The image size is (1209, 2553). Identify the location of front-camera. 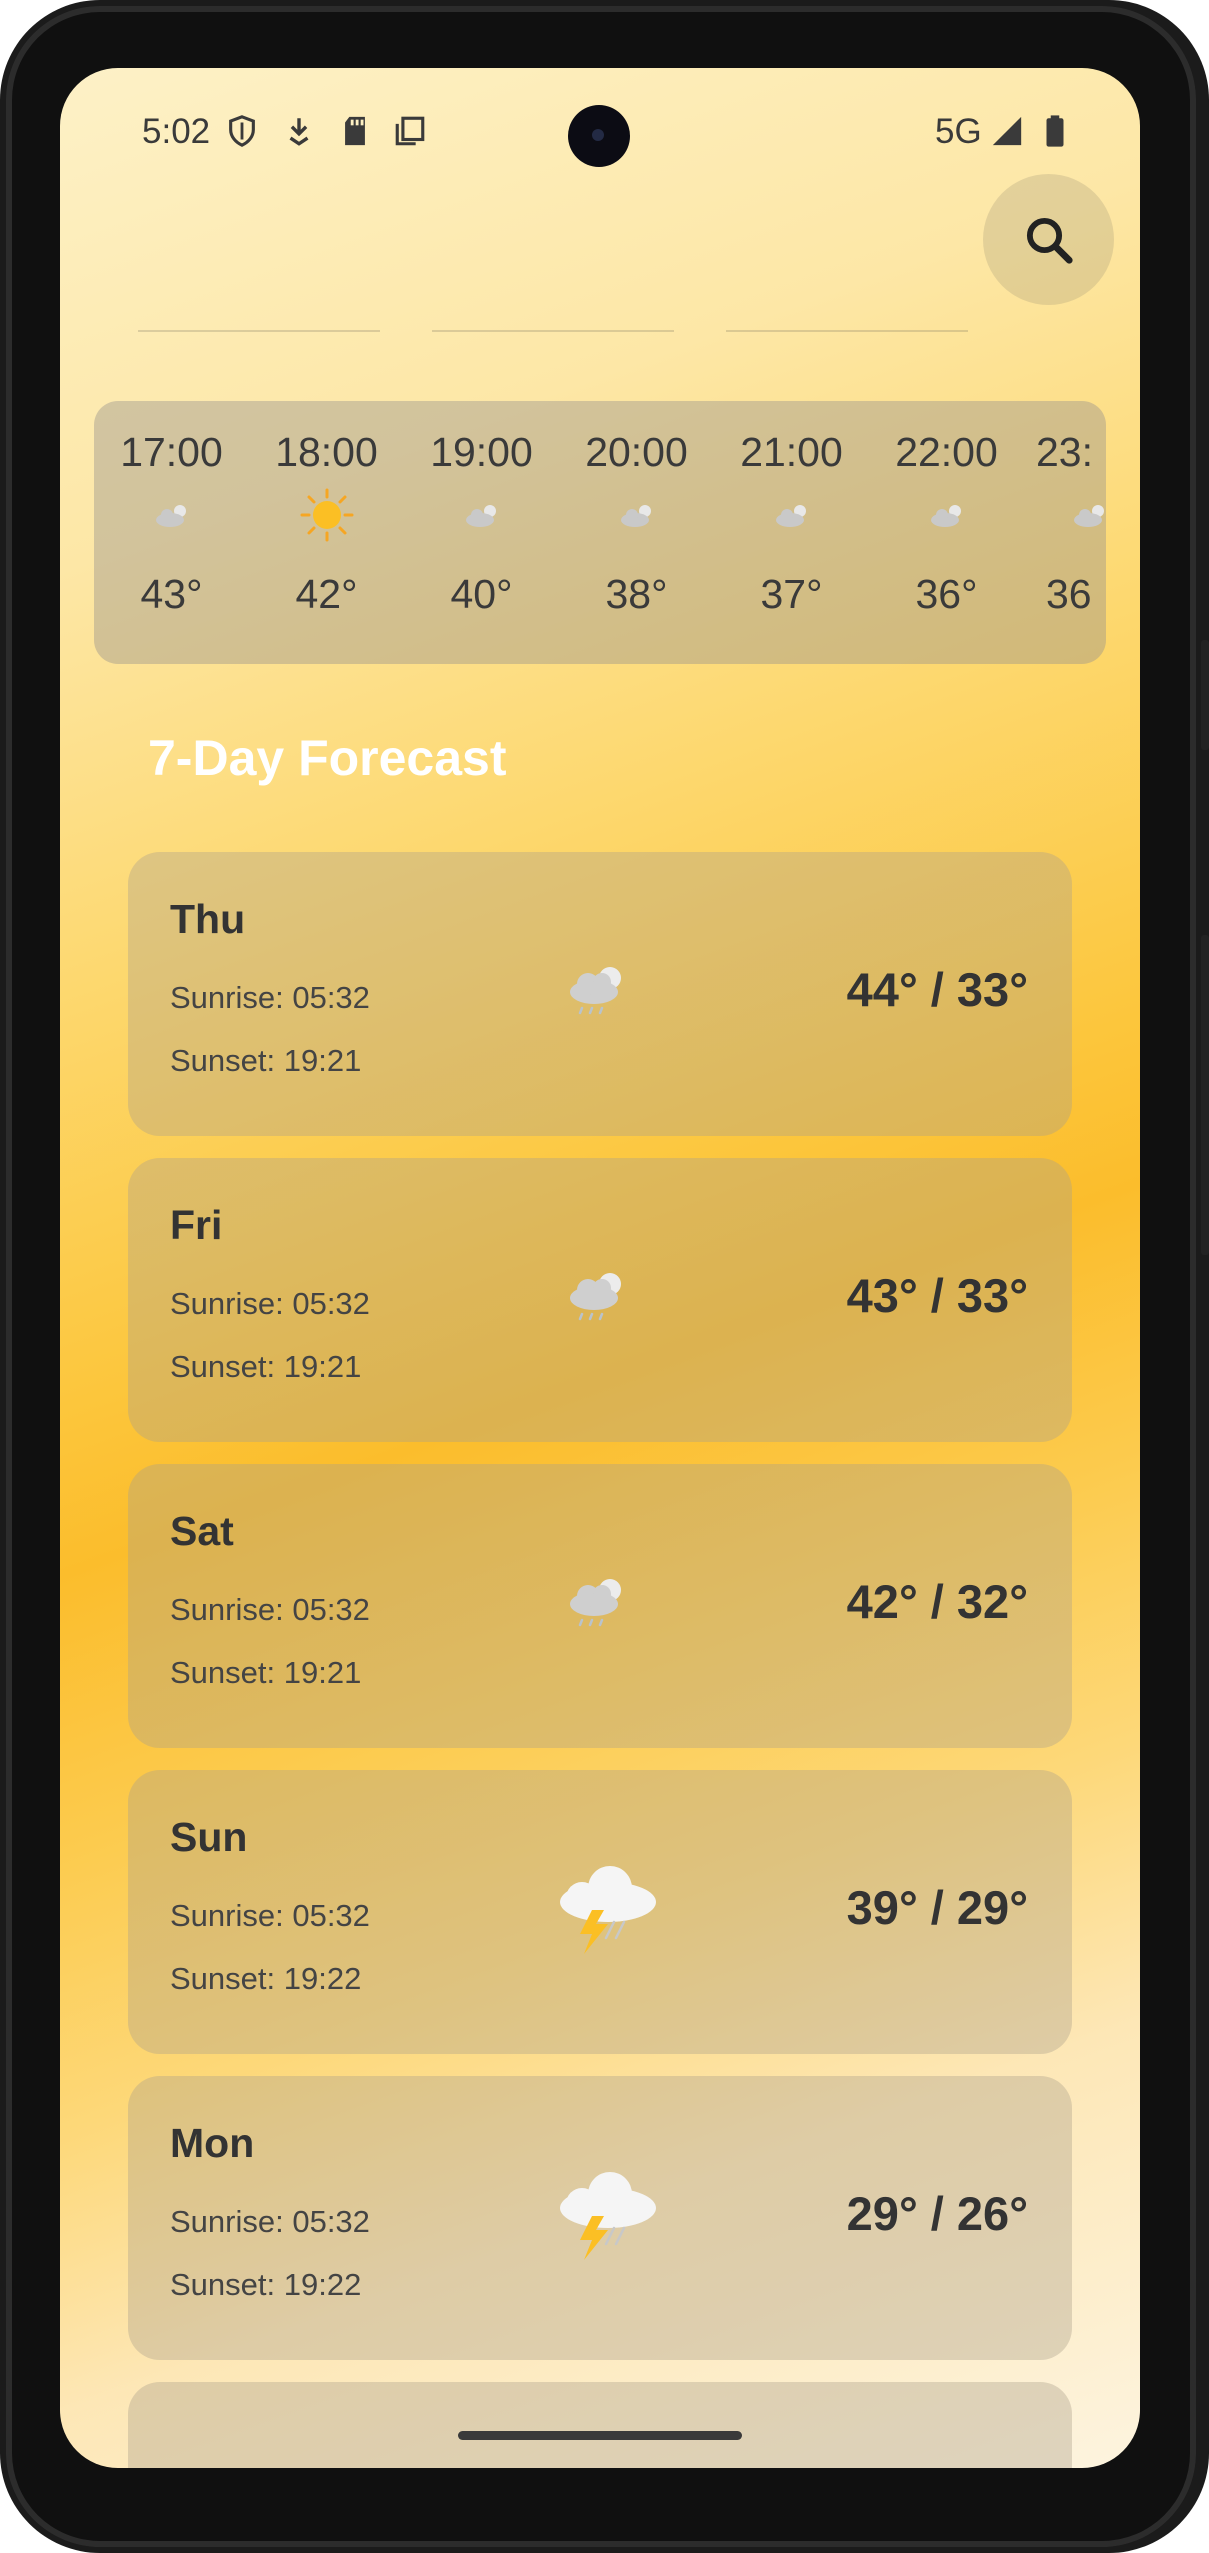
(599, 136).